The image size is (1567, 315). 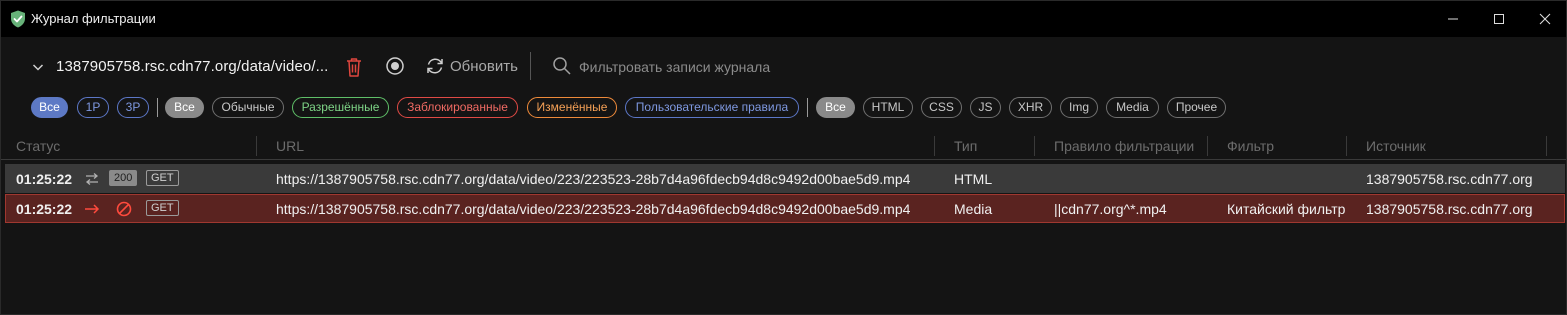 I want to click on close-icon, so click(x=1545, y=19).